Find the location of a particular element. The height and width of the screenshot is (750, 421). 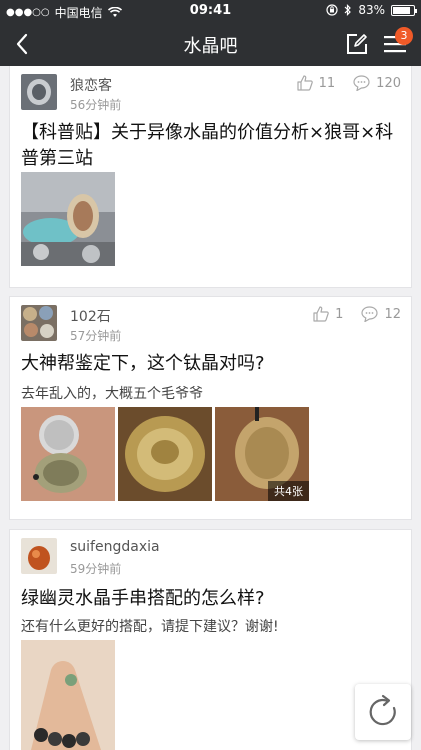

rotation-lock-icon is located at coordinates (332, 10).